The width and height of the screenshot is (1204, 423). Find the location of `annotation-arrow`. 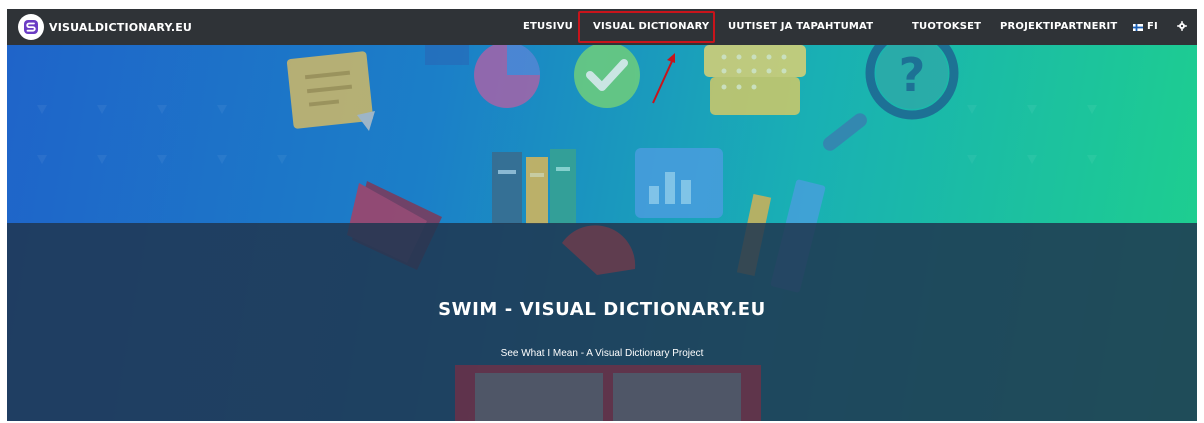

annotation-arrow is located at coordinates (663, 78).